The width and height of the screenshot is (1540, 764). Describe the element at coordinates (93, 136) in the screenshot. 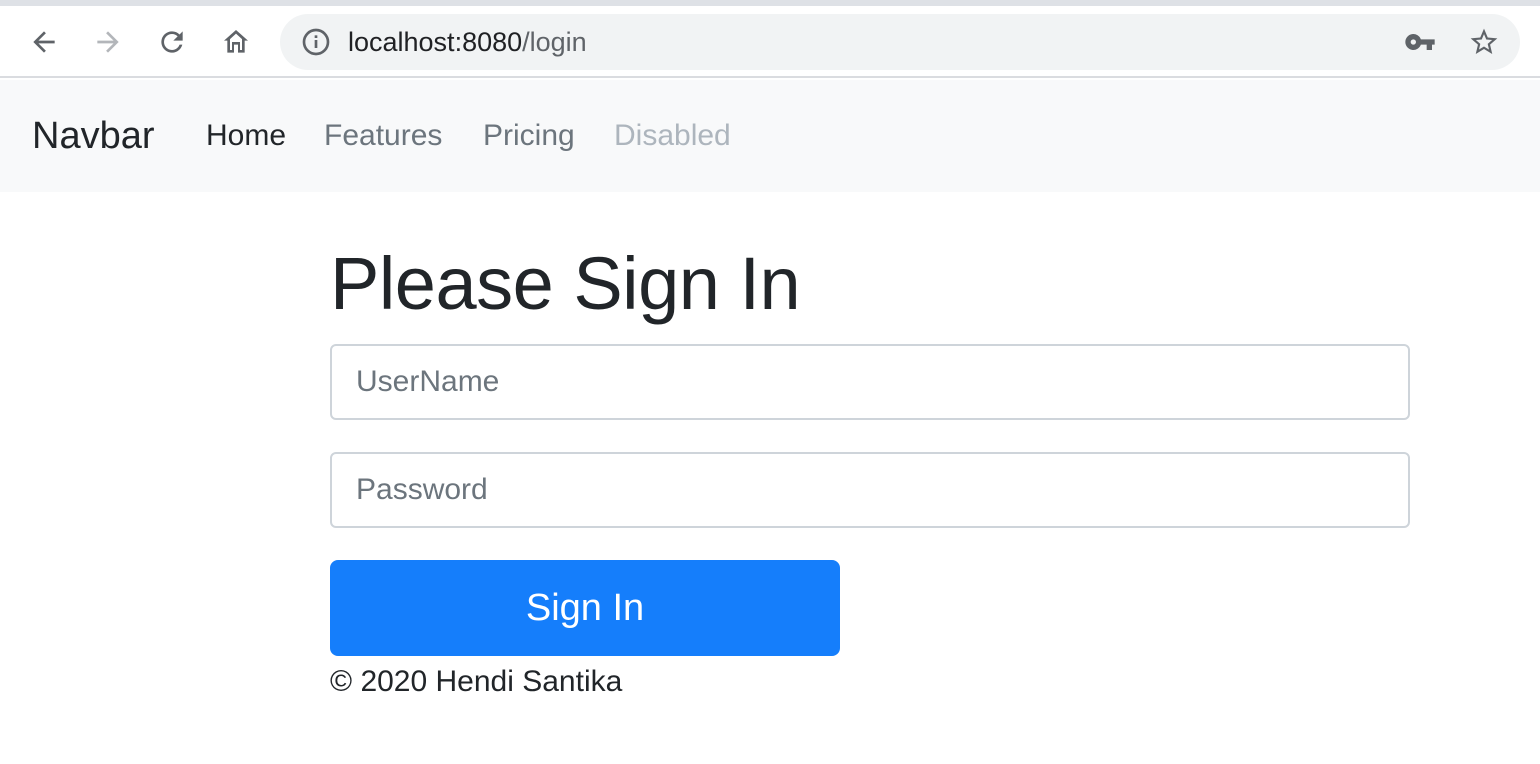

I see `navbar-brand: Navbar` at that location.